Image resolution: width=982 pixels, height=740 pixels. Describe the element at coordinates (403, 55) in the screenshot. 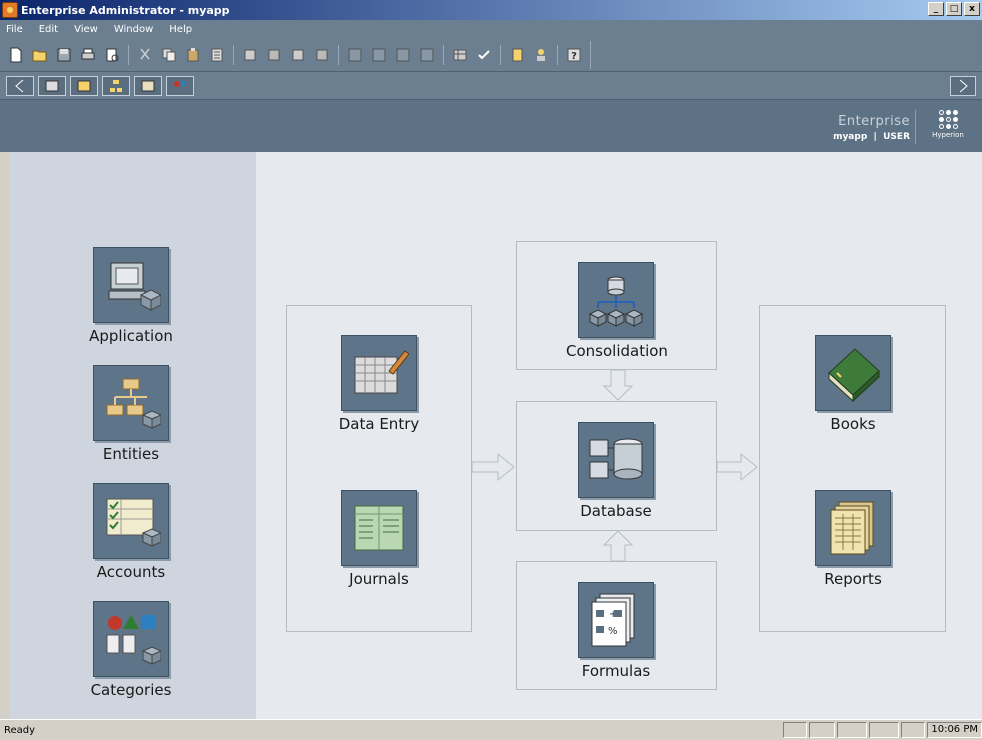

I see `form-icon` at that location.